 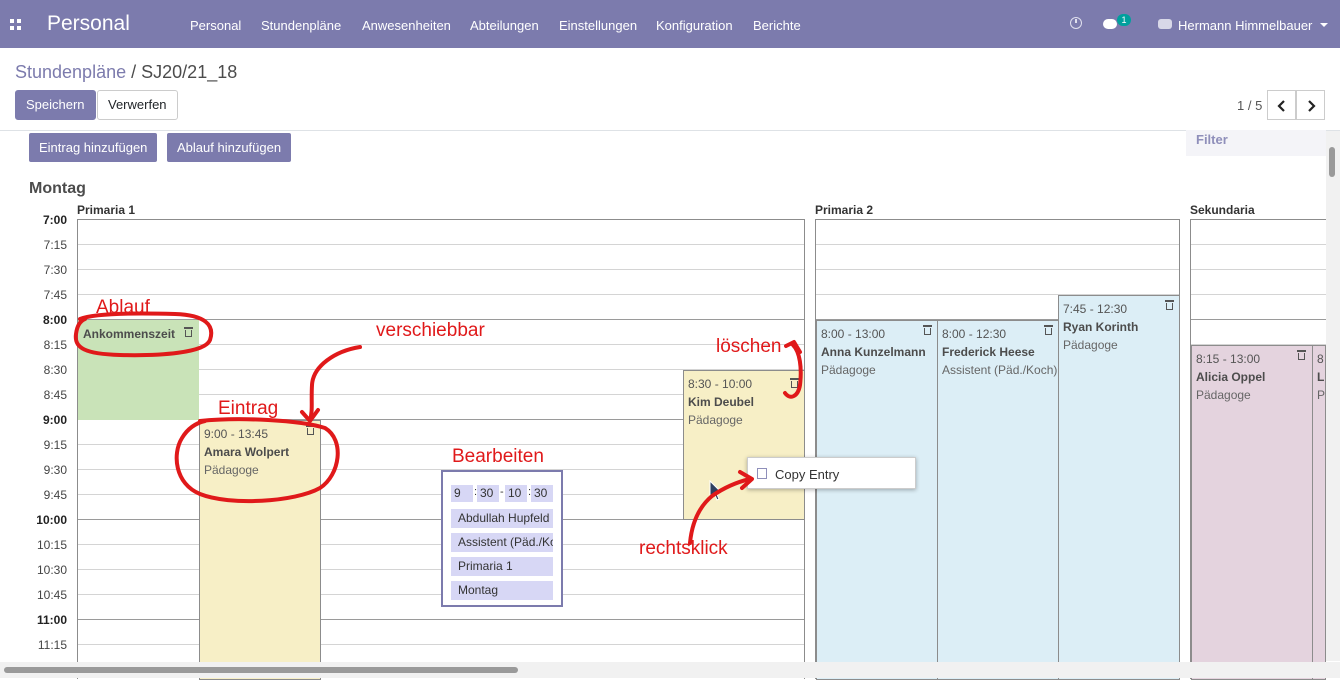 What do you see at coordinates (1095, 309) in the screenshot?
I see `entry-time: 7:45 - 12:30` at bounding box center [1095, 309].